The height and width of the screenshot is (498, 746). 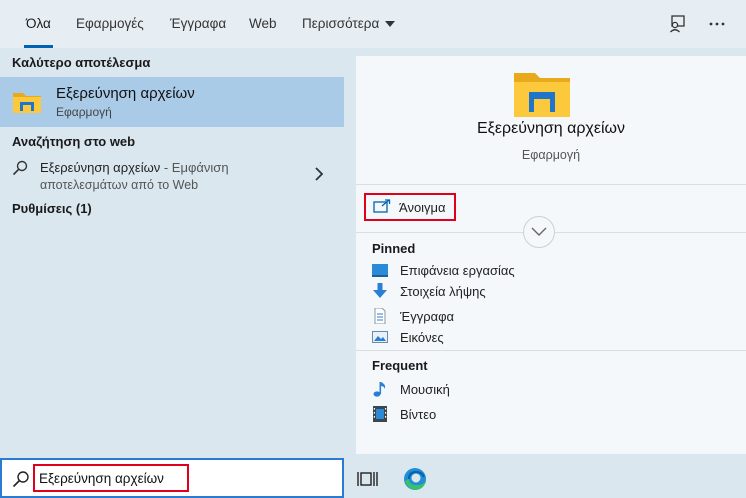 What do you see at coordinates (100, 167) in the screenshot?
I see `web-result-query: Εξερεύνηση αρχείων` at bounding box center [100, 167].